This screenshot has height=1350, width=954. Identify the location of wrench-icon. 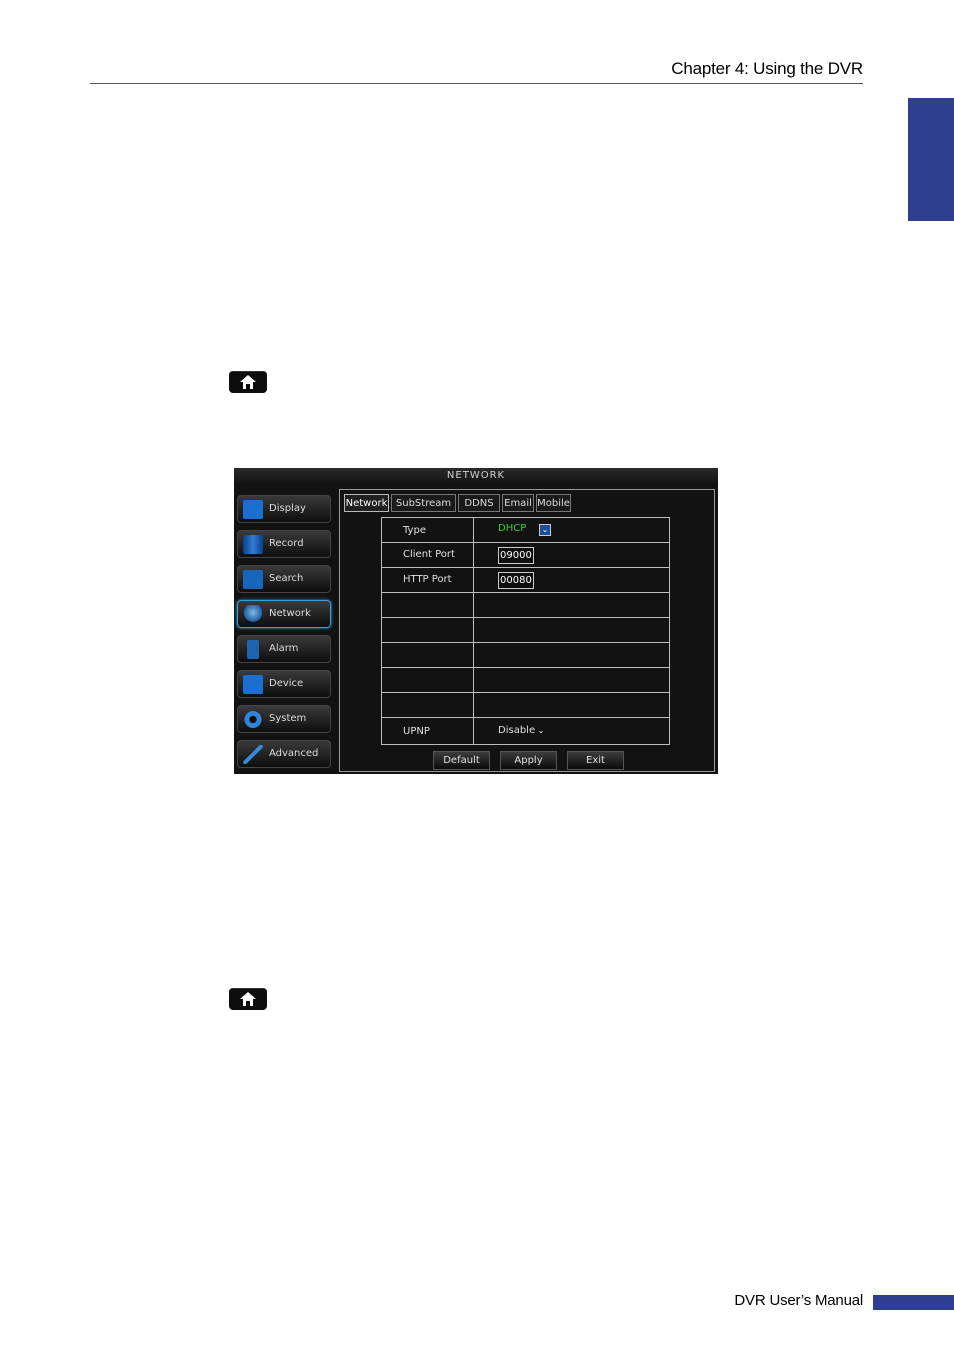
(253, 754).